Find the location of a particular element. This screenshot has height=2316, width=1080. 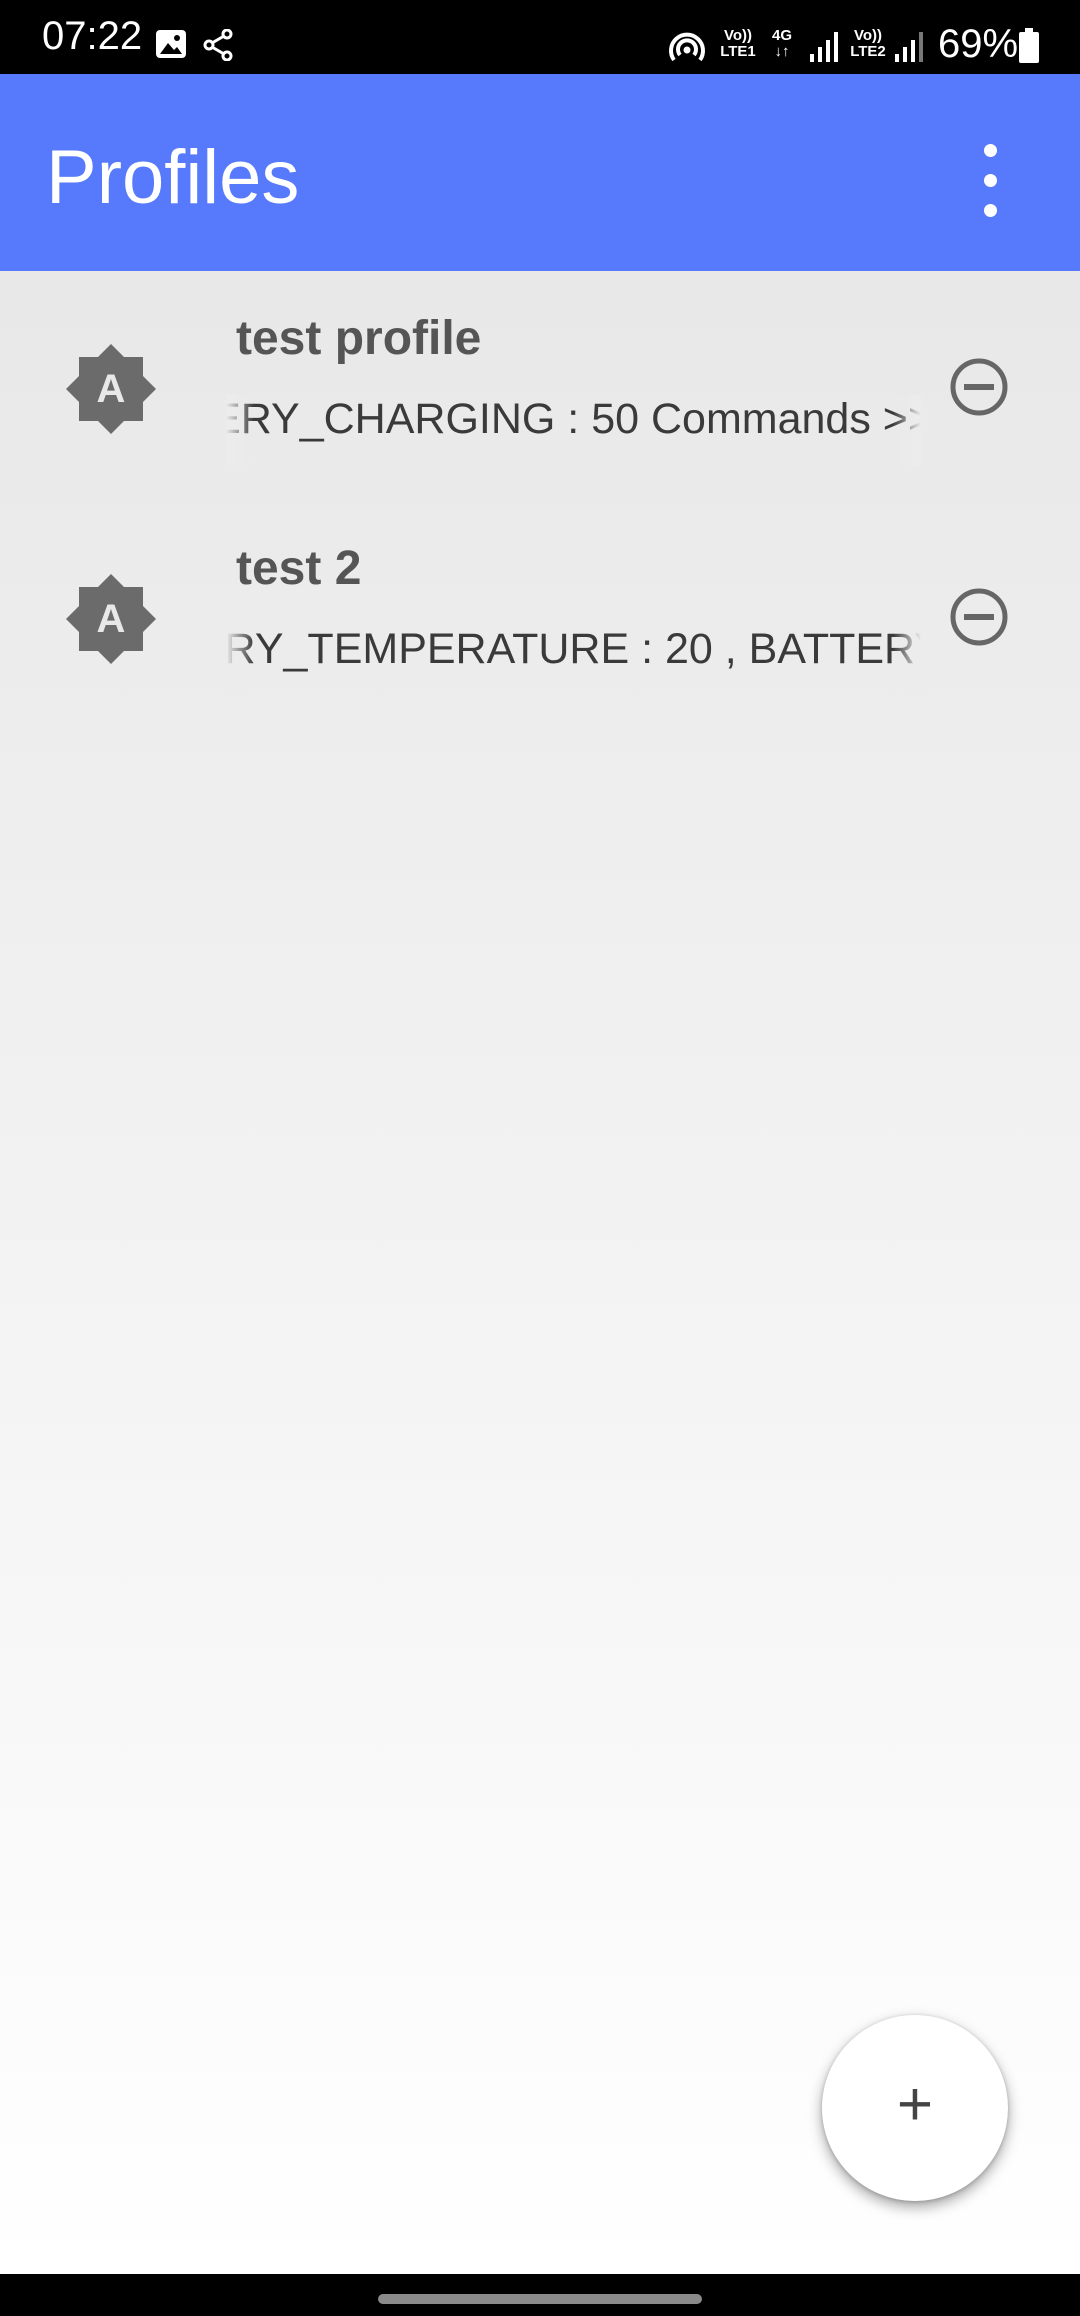

app-bar: Profiles is located at coordinates (540, 172).